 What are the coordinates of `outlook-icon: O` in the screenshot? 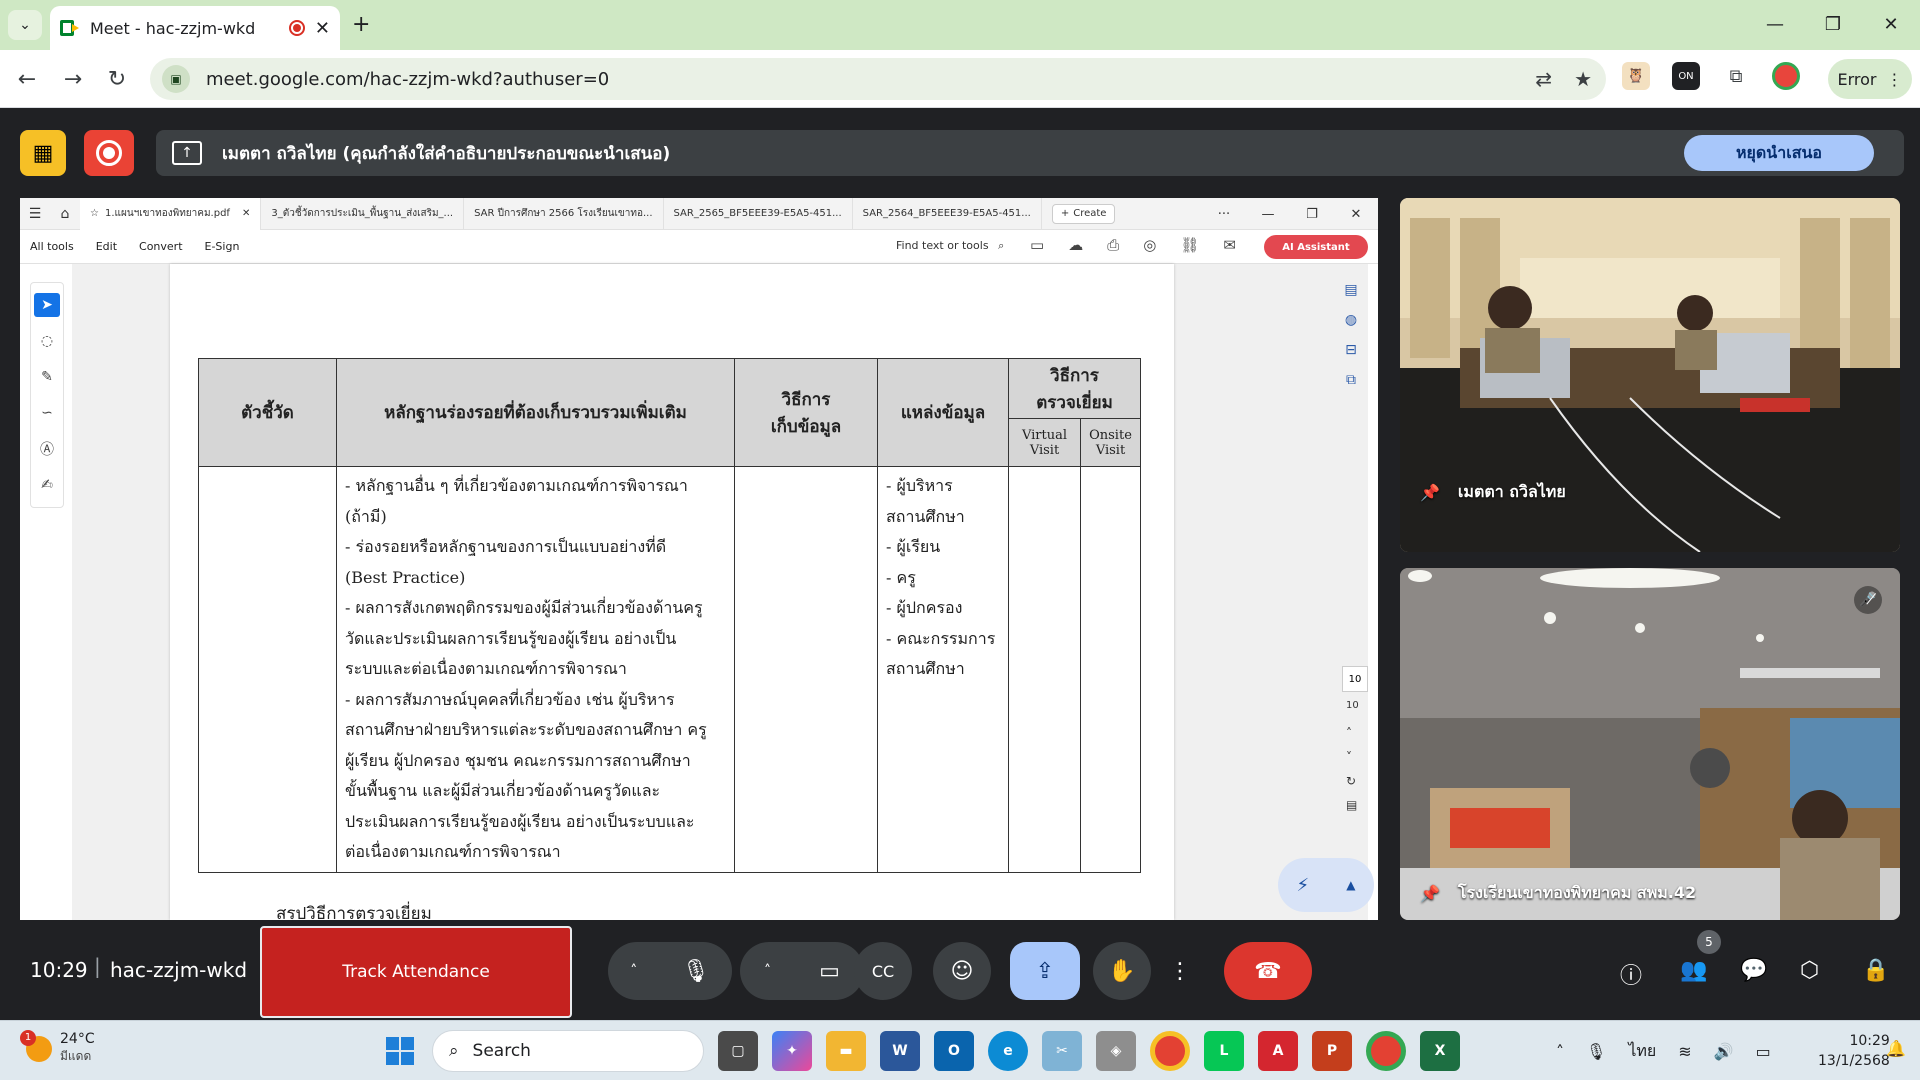 It's located at (954, 1051).